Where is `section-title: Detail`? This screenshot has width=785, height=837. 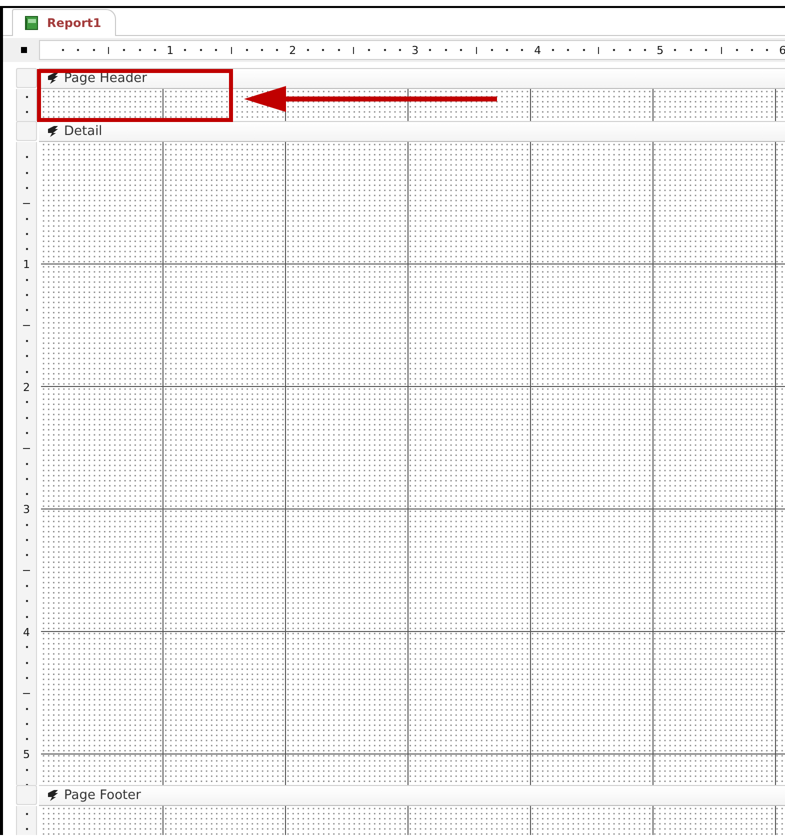
section-title: Detail is located at coordinates (83, 131).